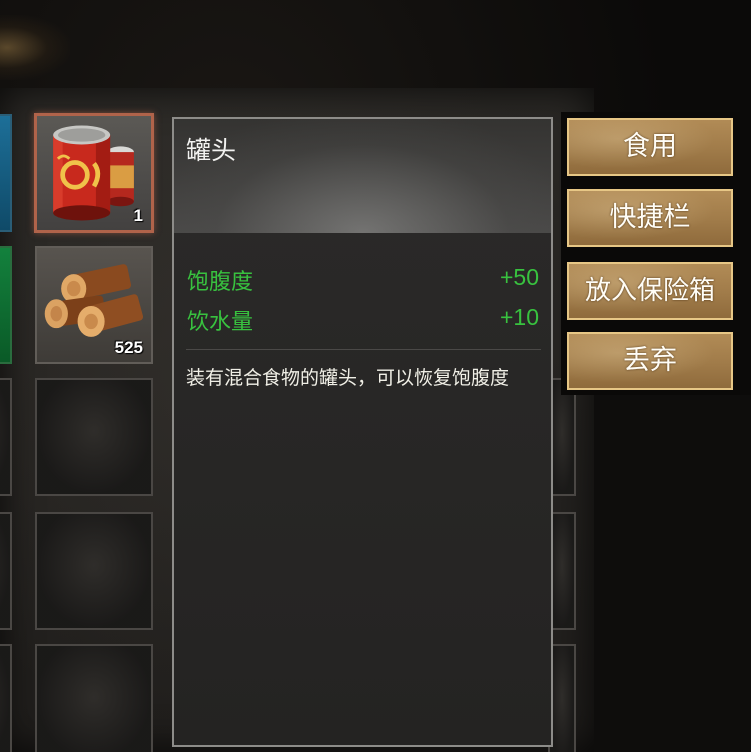 The height and width of the screenshot is (752, 751). I want to click on divider, so click(363, 349).